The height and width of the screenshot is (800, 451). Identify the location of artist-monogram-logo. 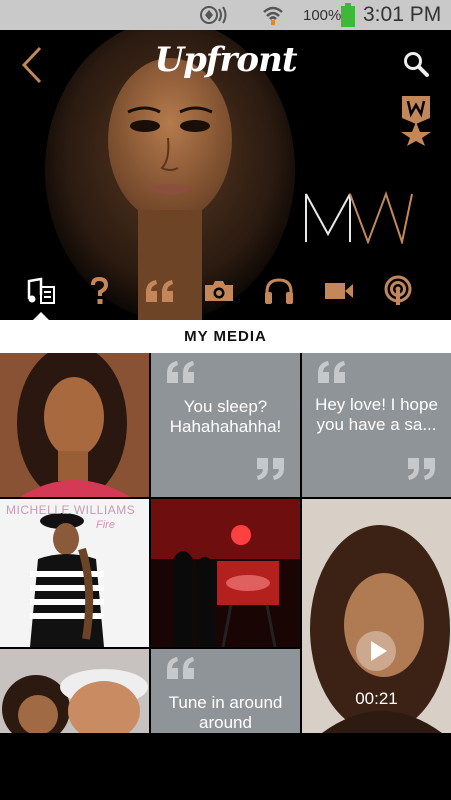
(358, 218).